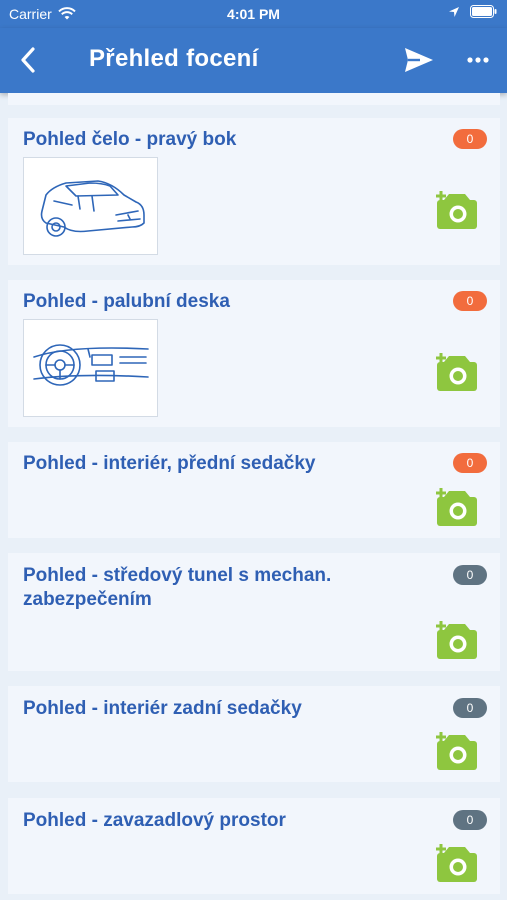 This screenshot has width=507, height=900. I want to click on status-time: 4:01 PM, so click(253, 14).